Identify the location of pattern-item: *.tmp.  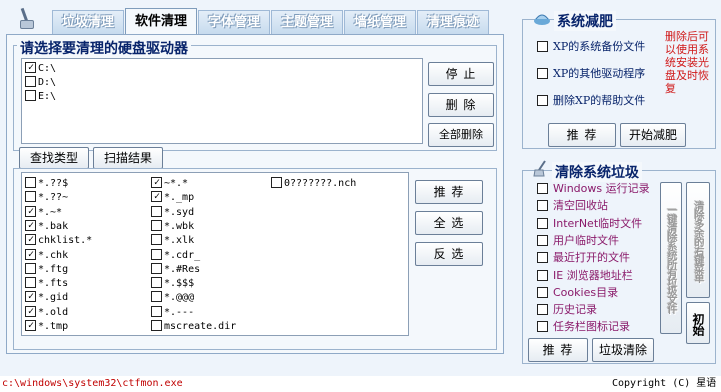
(46, 327).